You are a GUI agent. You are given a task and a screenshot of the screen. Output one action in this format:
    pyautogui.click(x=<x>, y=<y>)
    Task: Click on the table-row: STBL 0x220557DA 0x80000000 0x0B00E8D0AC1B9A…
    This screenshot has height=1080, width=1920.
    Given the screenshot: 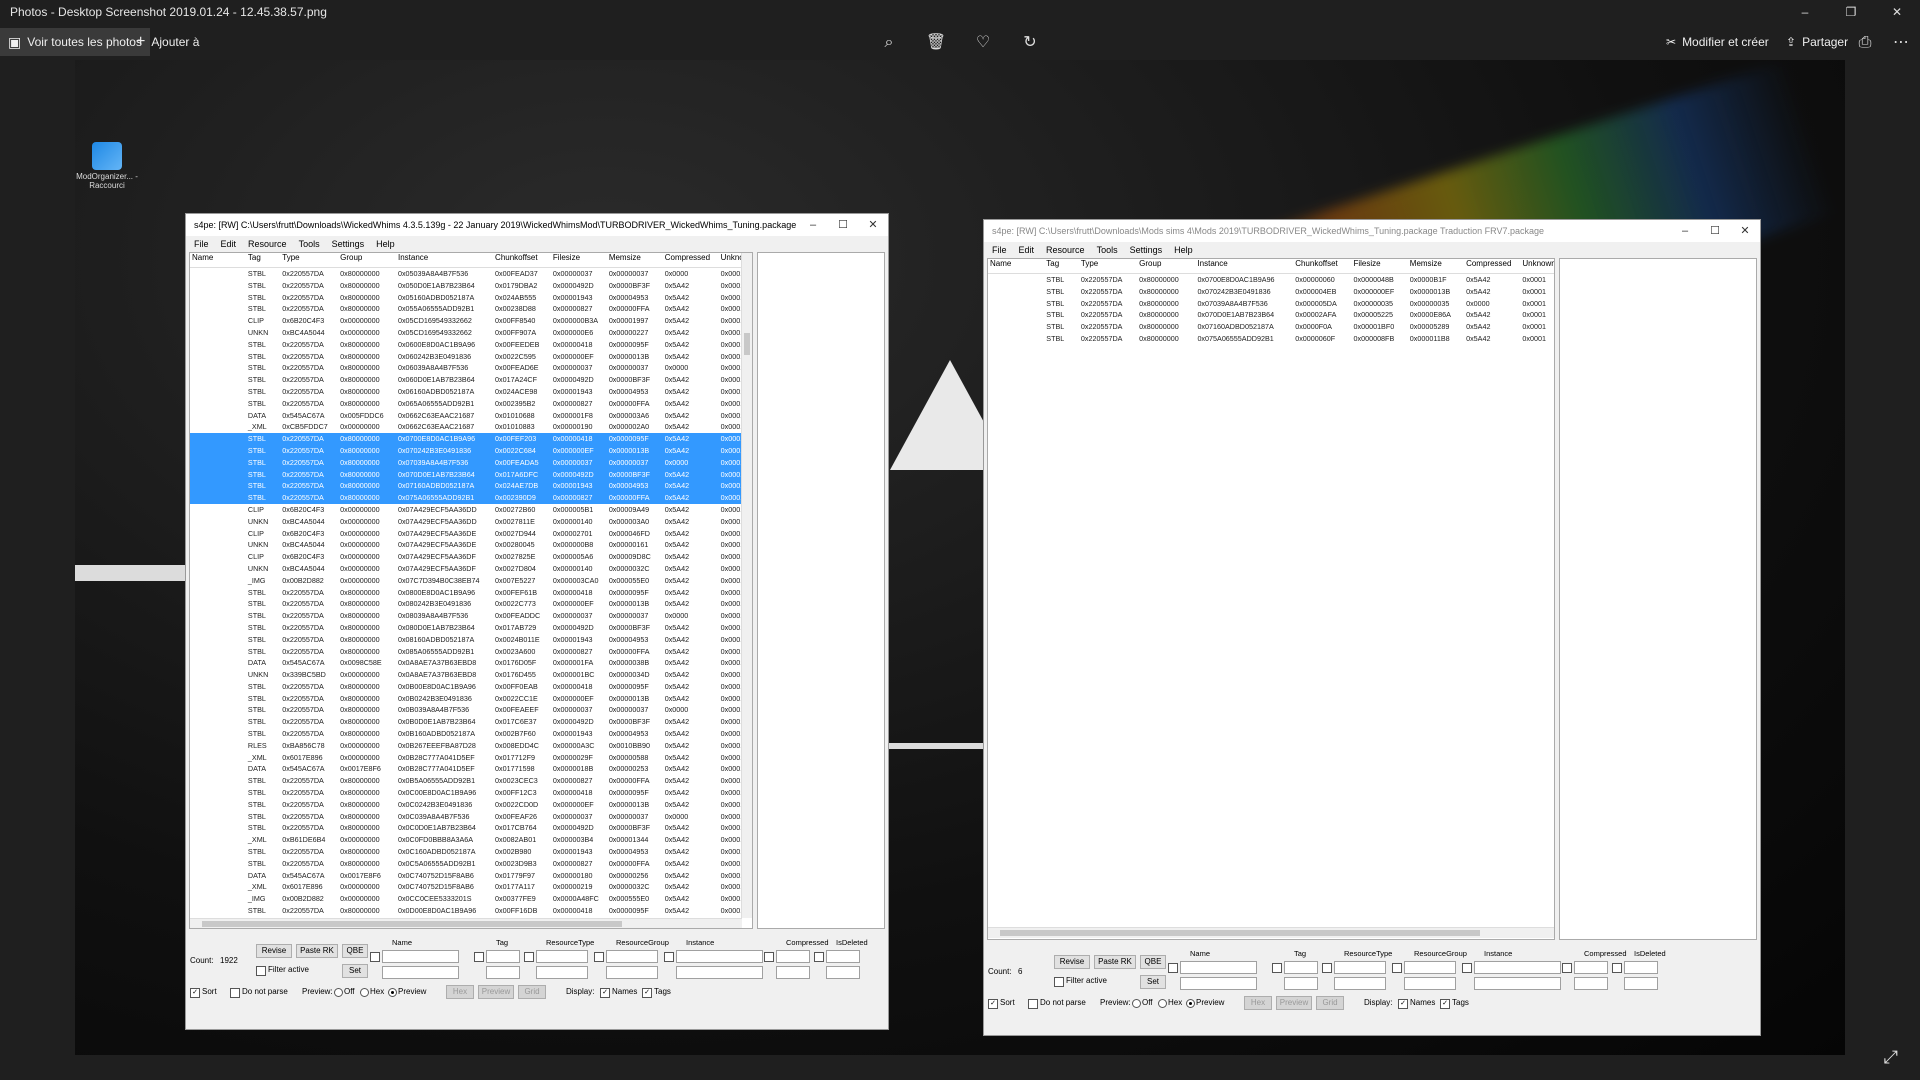 What is the action you would take?
    pyautogui.click(x=471, y=687)
    